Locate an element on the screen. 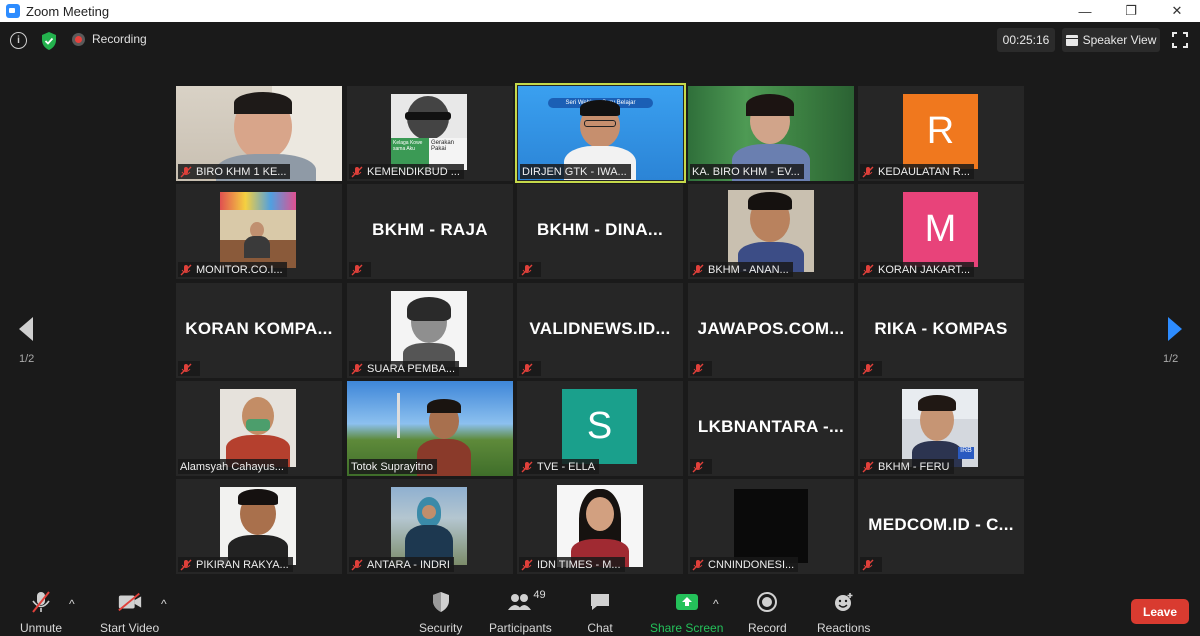 Image resolution: width=1200 pixels, height=636 pixels. speaker-view-button: Speaker View is located at coordinates (1111, 40).